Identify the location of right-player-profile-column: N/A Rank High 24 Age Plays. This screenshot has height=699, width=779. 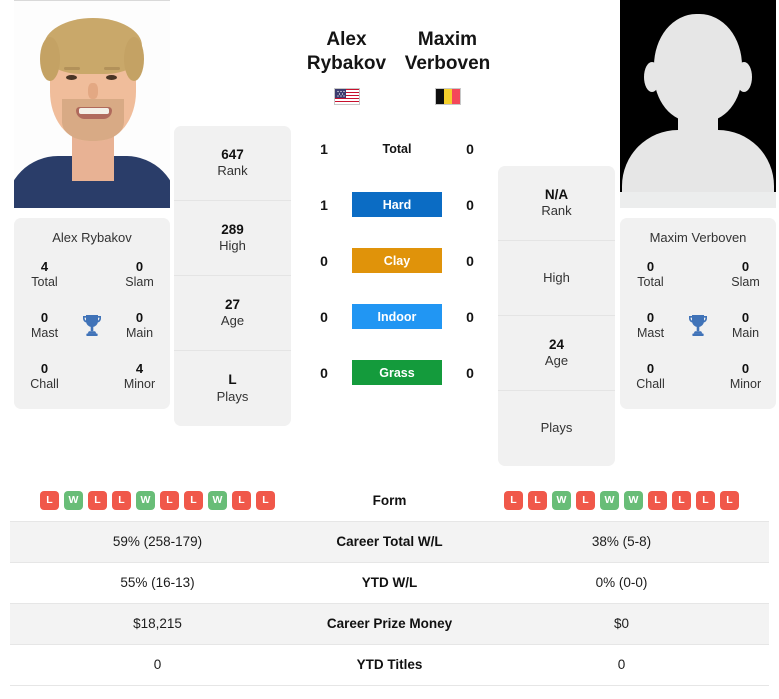
(559, 233).